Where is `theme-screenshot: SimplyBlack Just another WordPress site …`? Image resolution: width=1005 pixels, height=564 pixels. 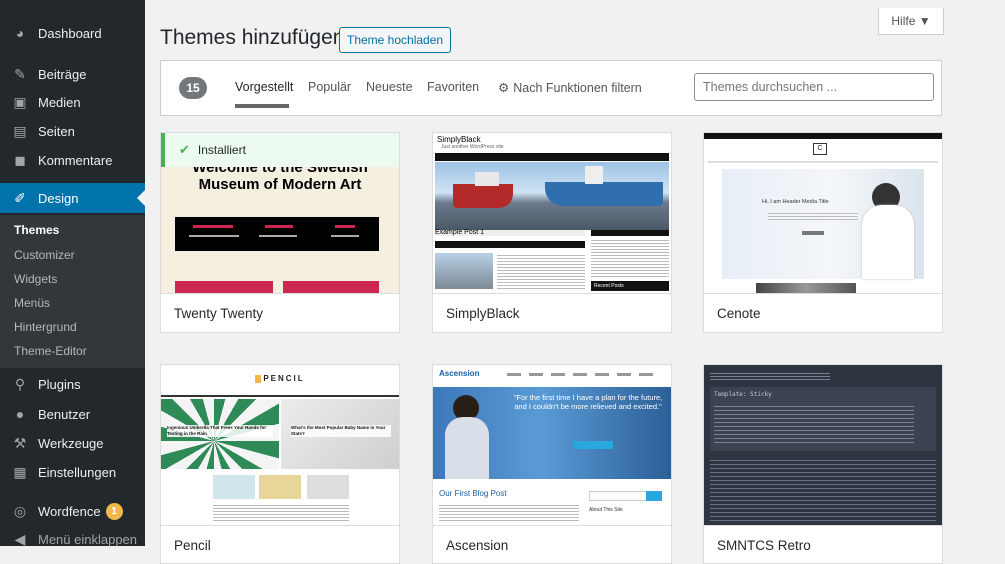
theme-screenshot: SimplyBlack Just another WordPress site … is located at coordinates (552, 213).